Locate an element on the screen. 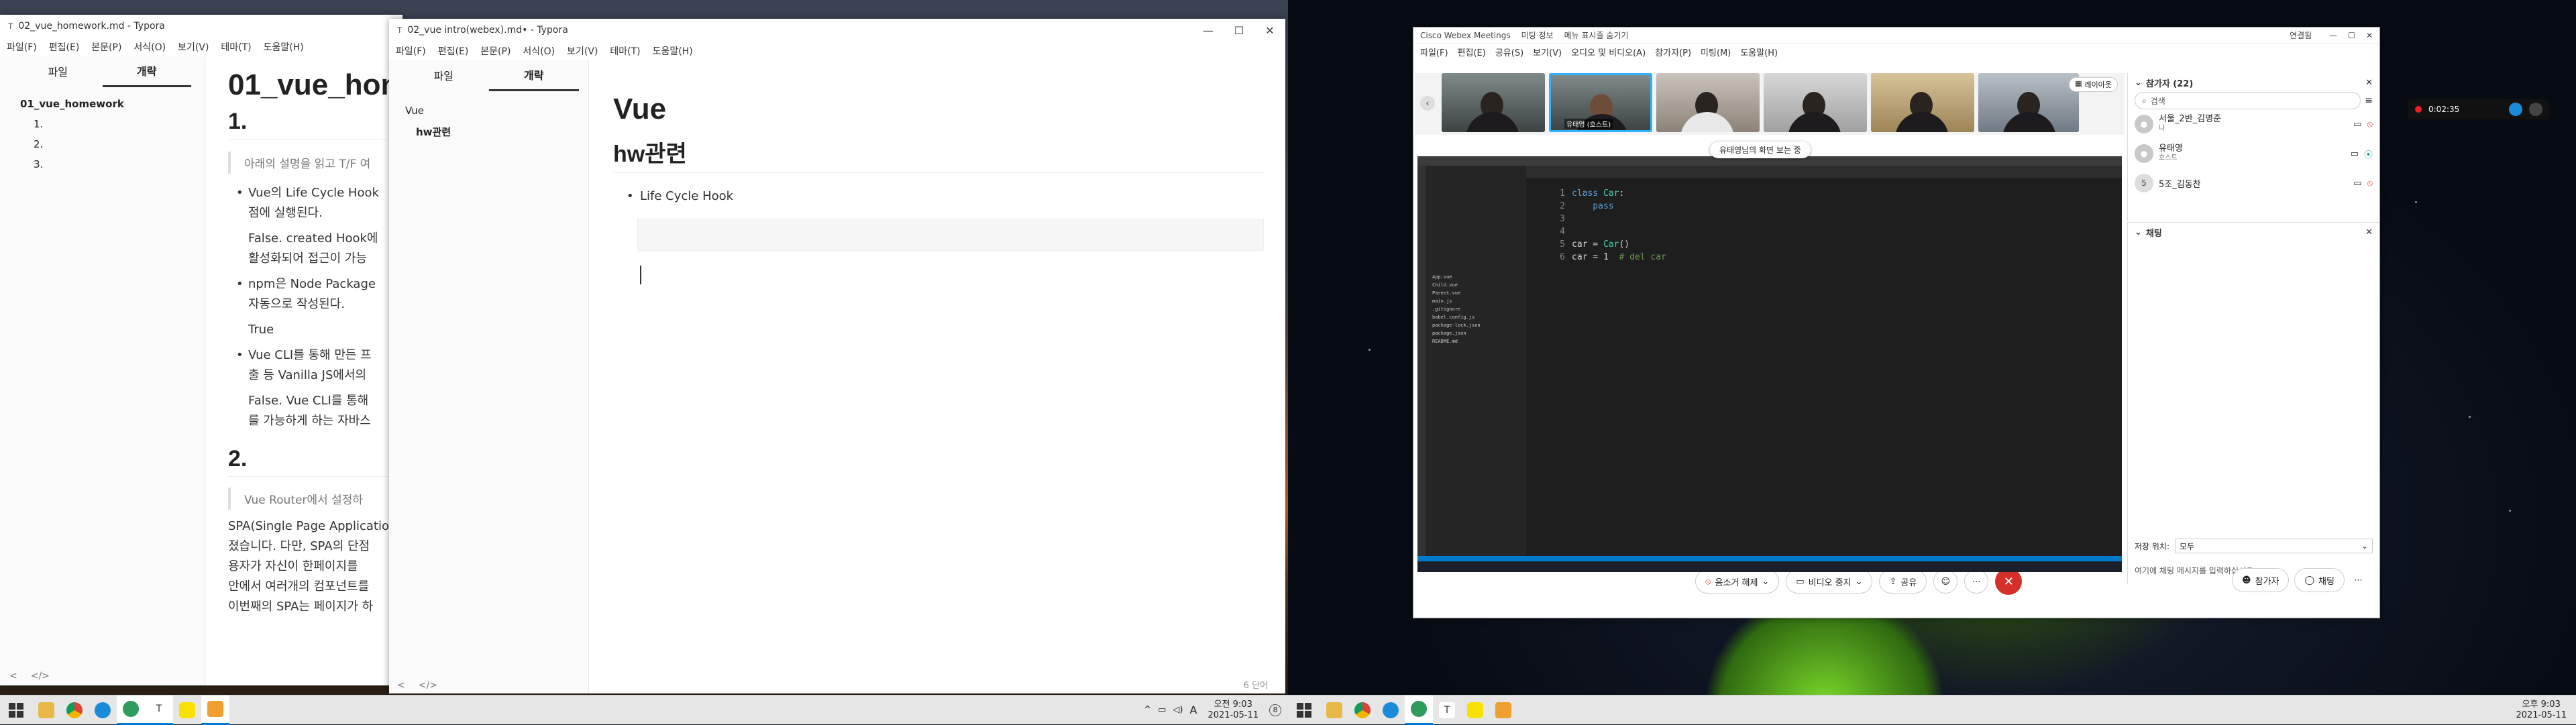 The width and height of the screenshot is (2576, 725). meeting-info-link: 미팅 정보 is located at coordinates (1537, 35).